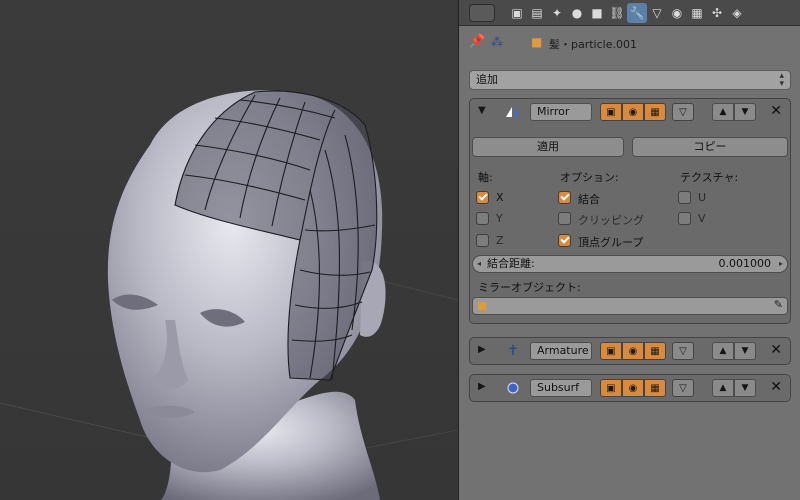  What do you see at coordinates (611, 220) in the screenshot?
I see `clipping-label: クリッピング` at bounding box center [611, 220].